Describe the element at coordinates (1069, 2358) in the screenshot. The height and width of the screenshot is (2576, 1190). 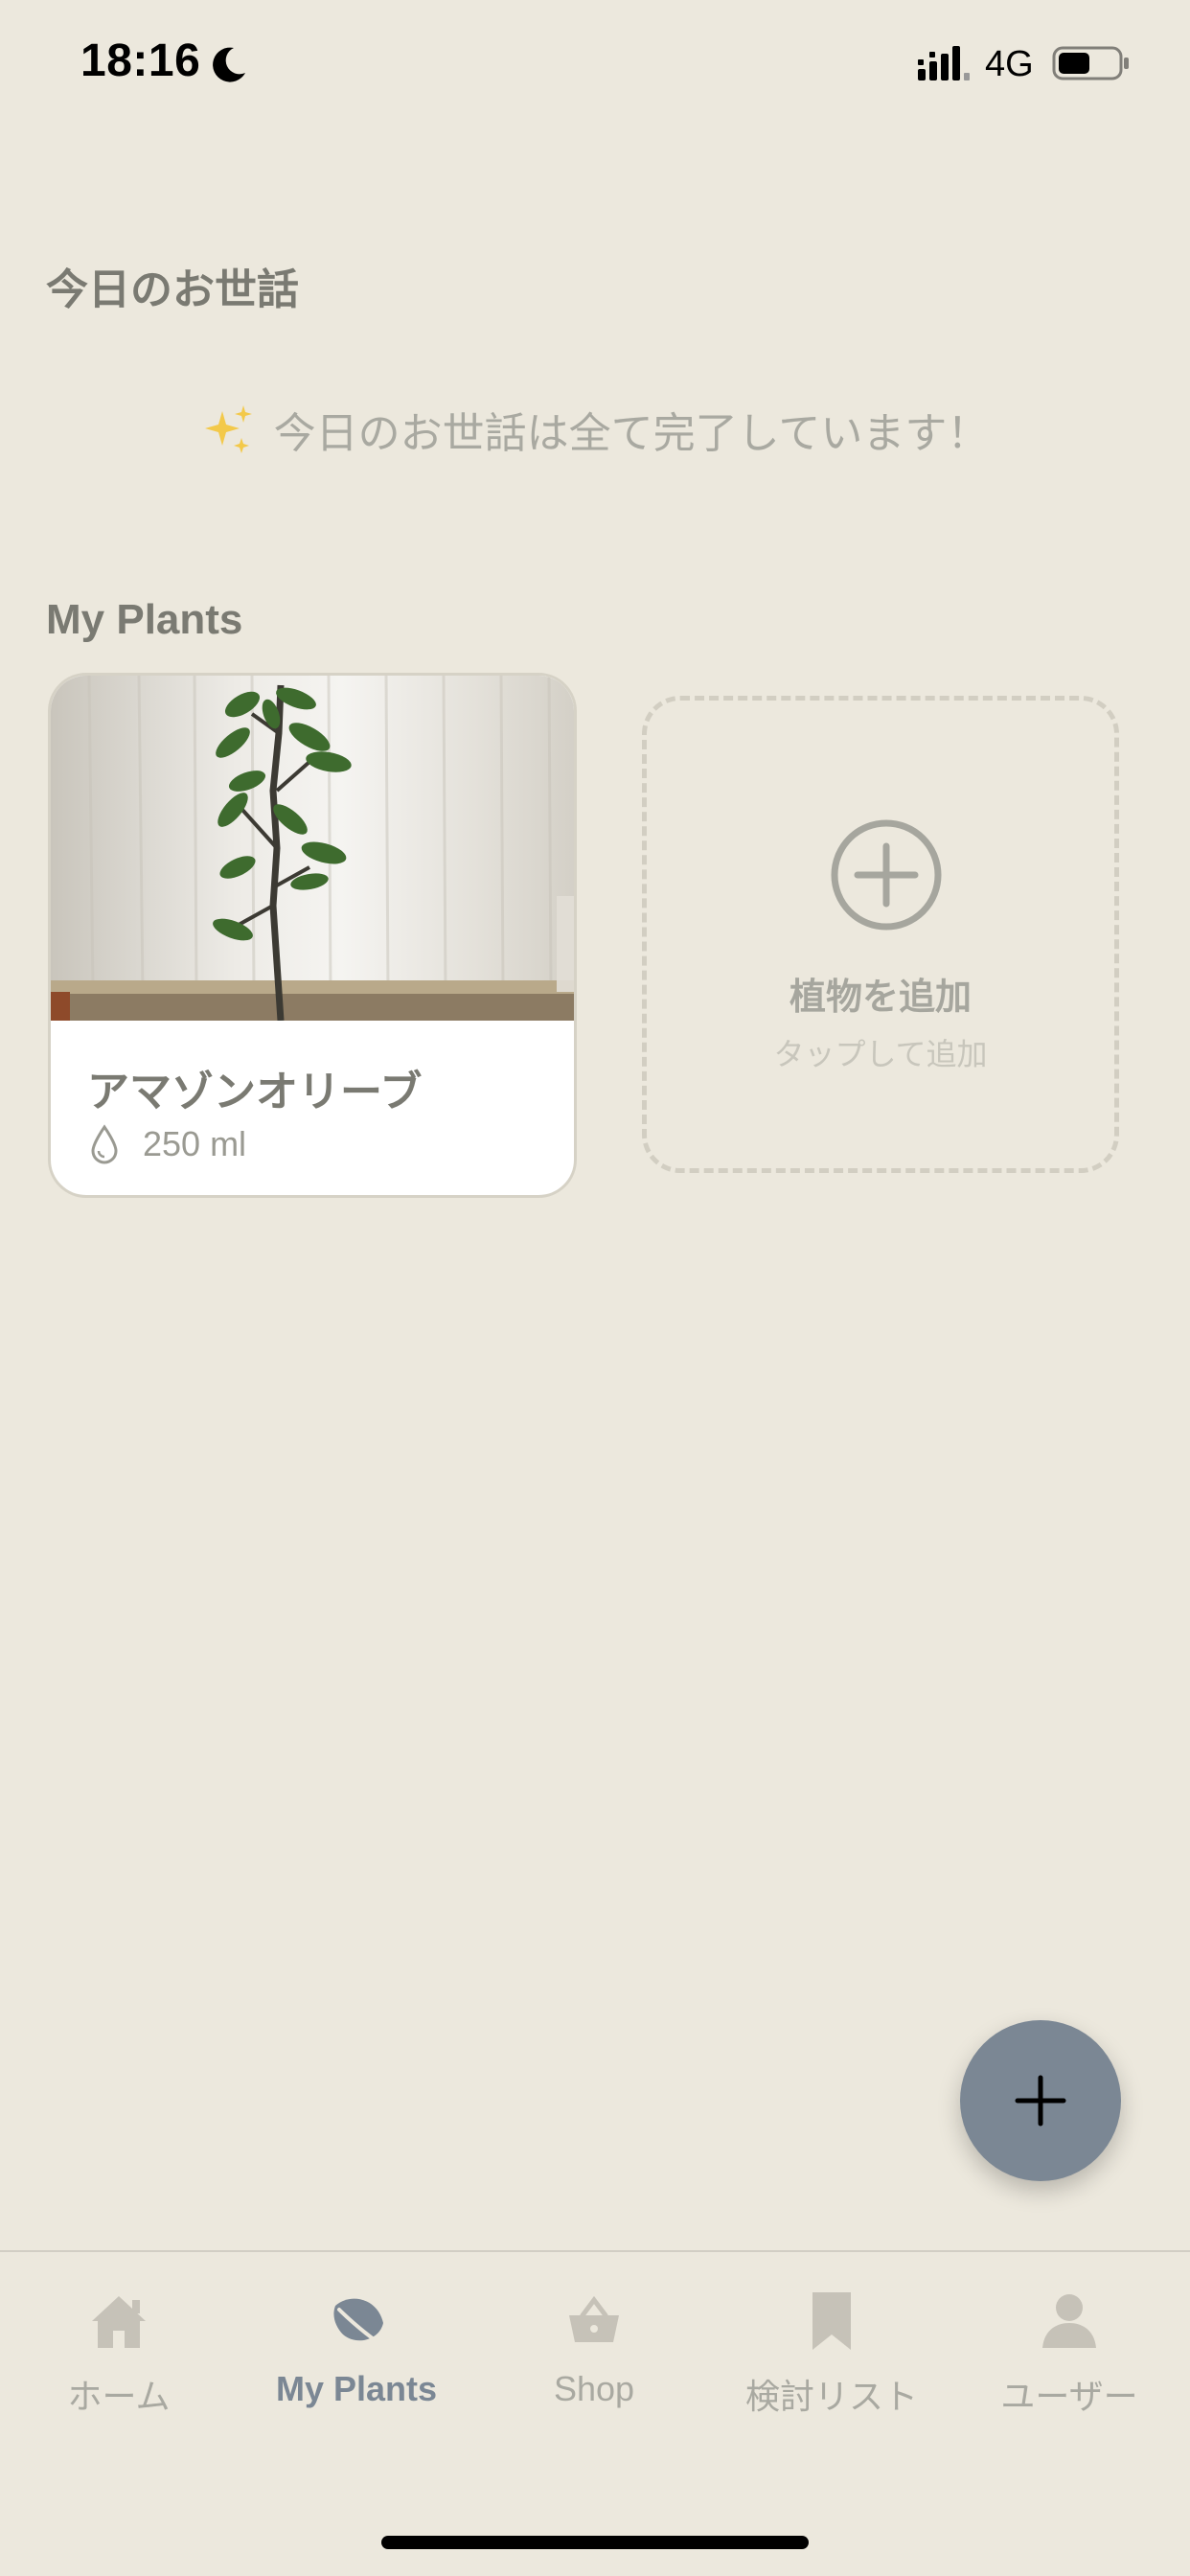
I see `tab-user: ユーザー` at that location.